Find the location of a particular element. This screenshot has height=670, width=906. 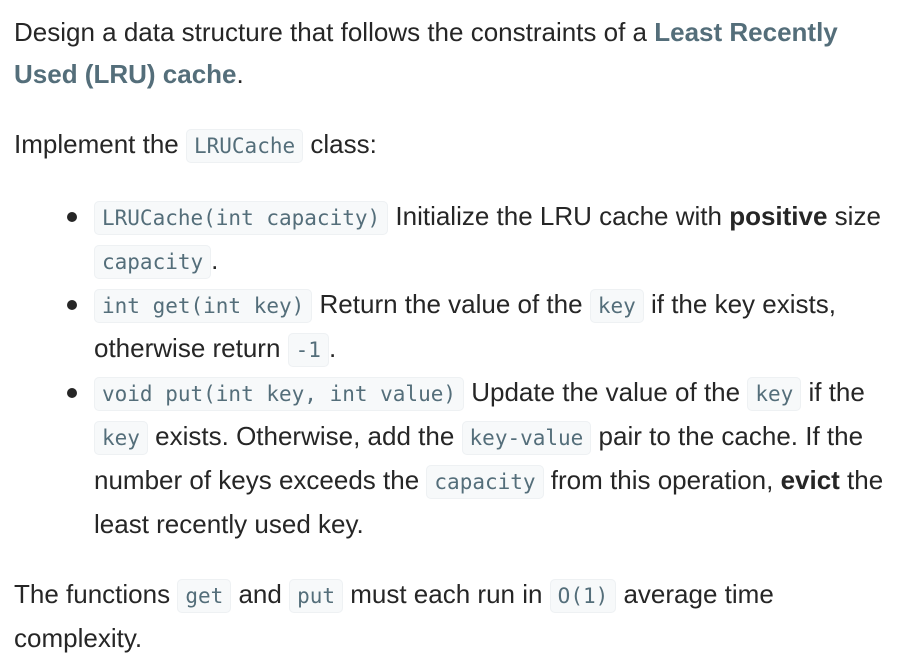

class-name-code: LRUCache is located at coordinates (244, 146).